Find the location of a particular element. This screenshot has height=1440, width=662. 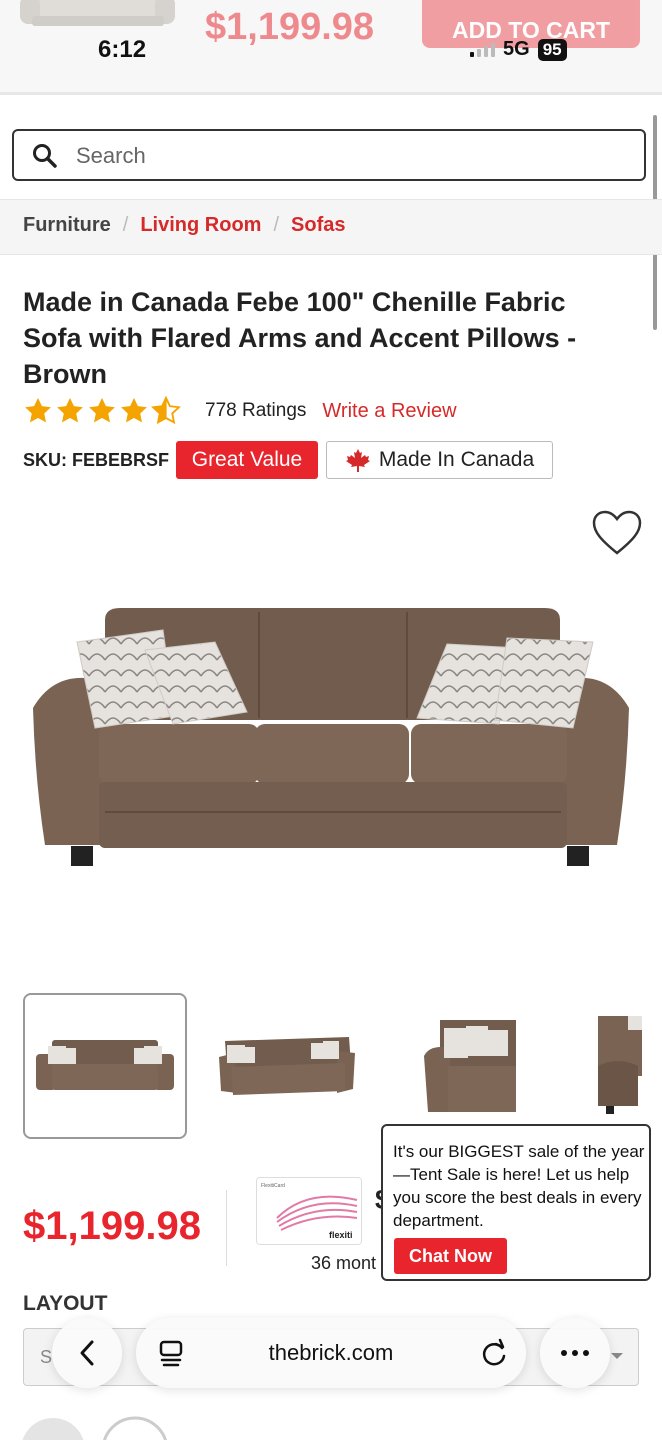

signal-icon is located at coordinates (482, 49).